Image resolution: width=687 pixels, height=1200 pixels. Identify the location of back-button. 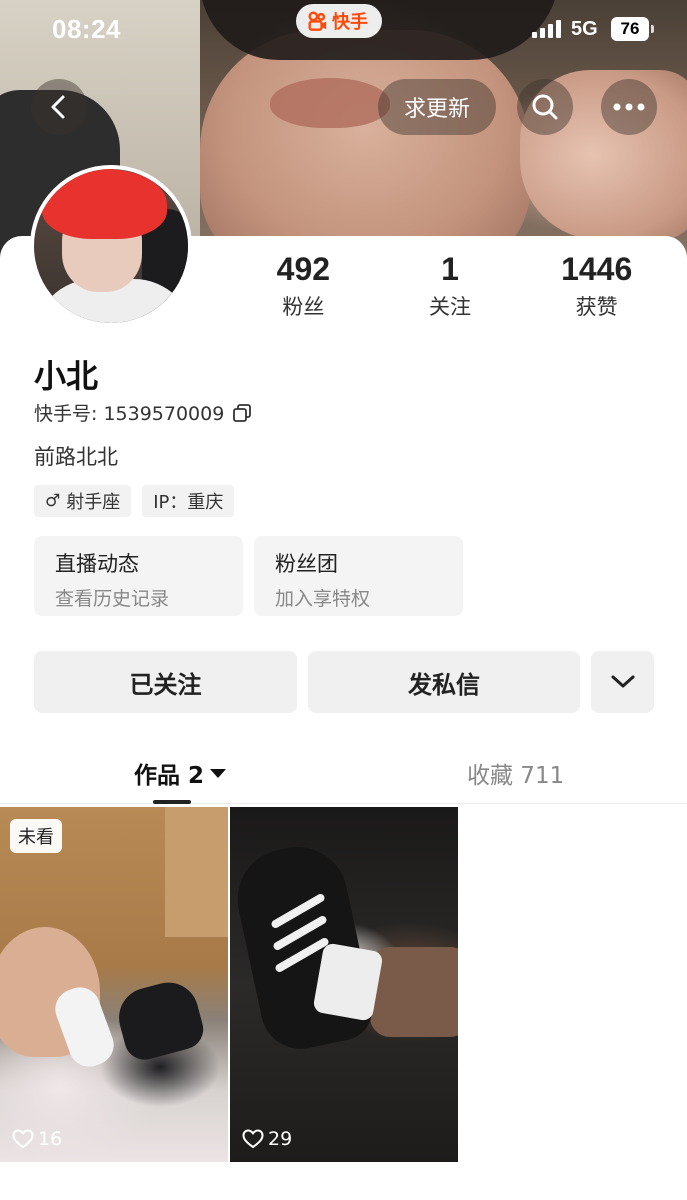
(59, 107).